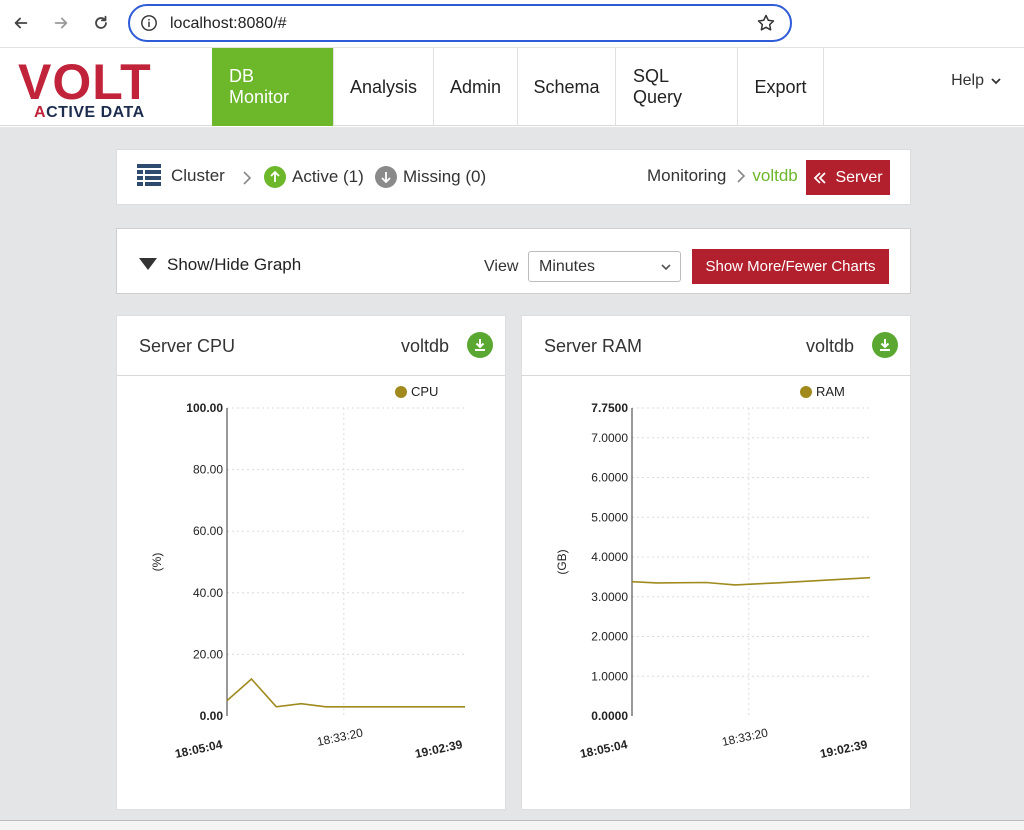 Image resolution: width=1024 pixels, height=830 pixels. I want to click on tab-db-monitor: DB Monitor, so click(273, 87).